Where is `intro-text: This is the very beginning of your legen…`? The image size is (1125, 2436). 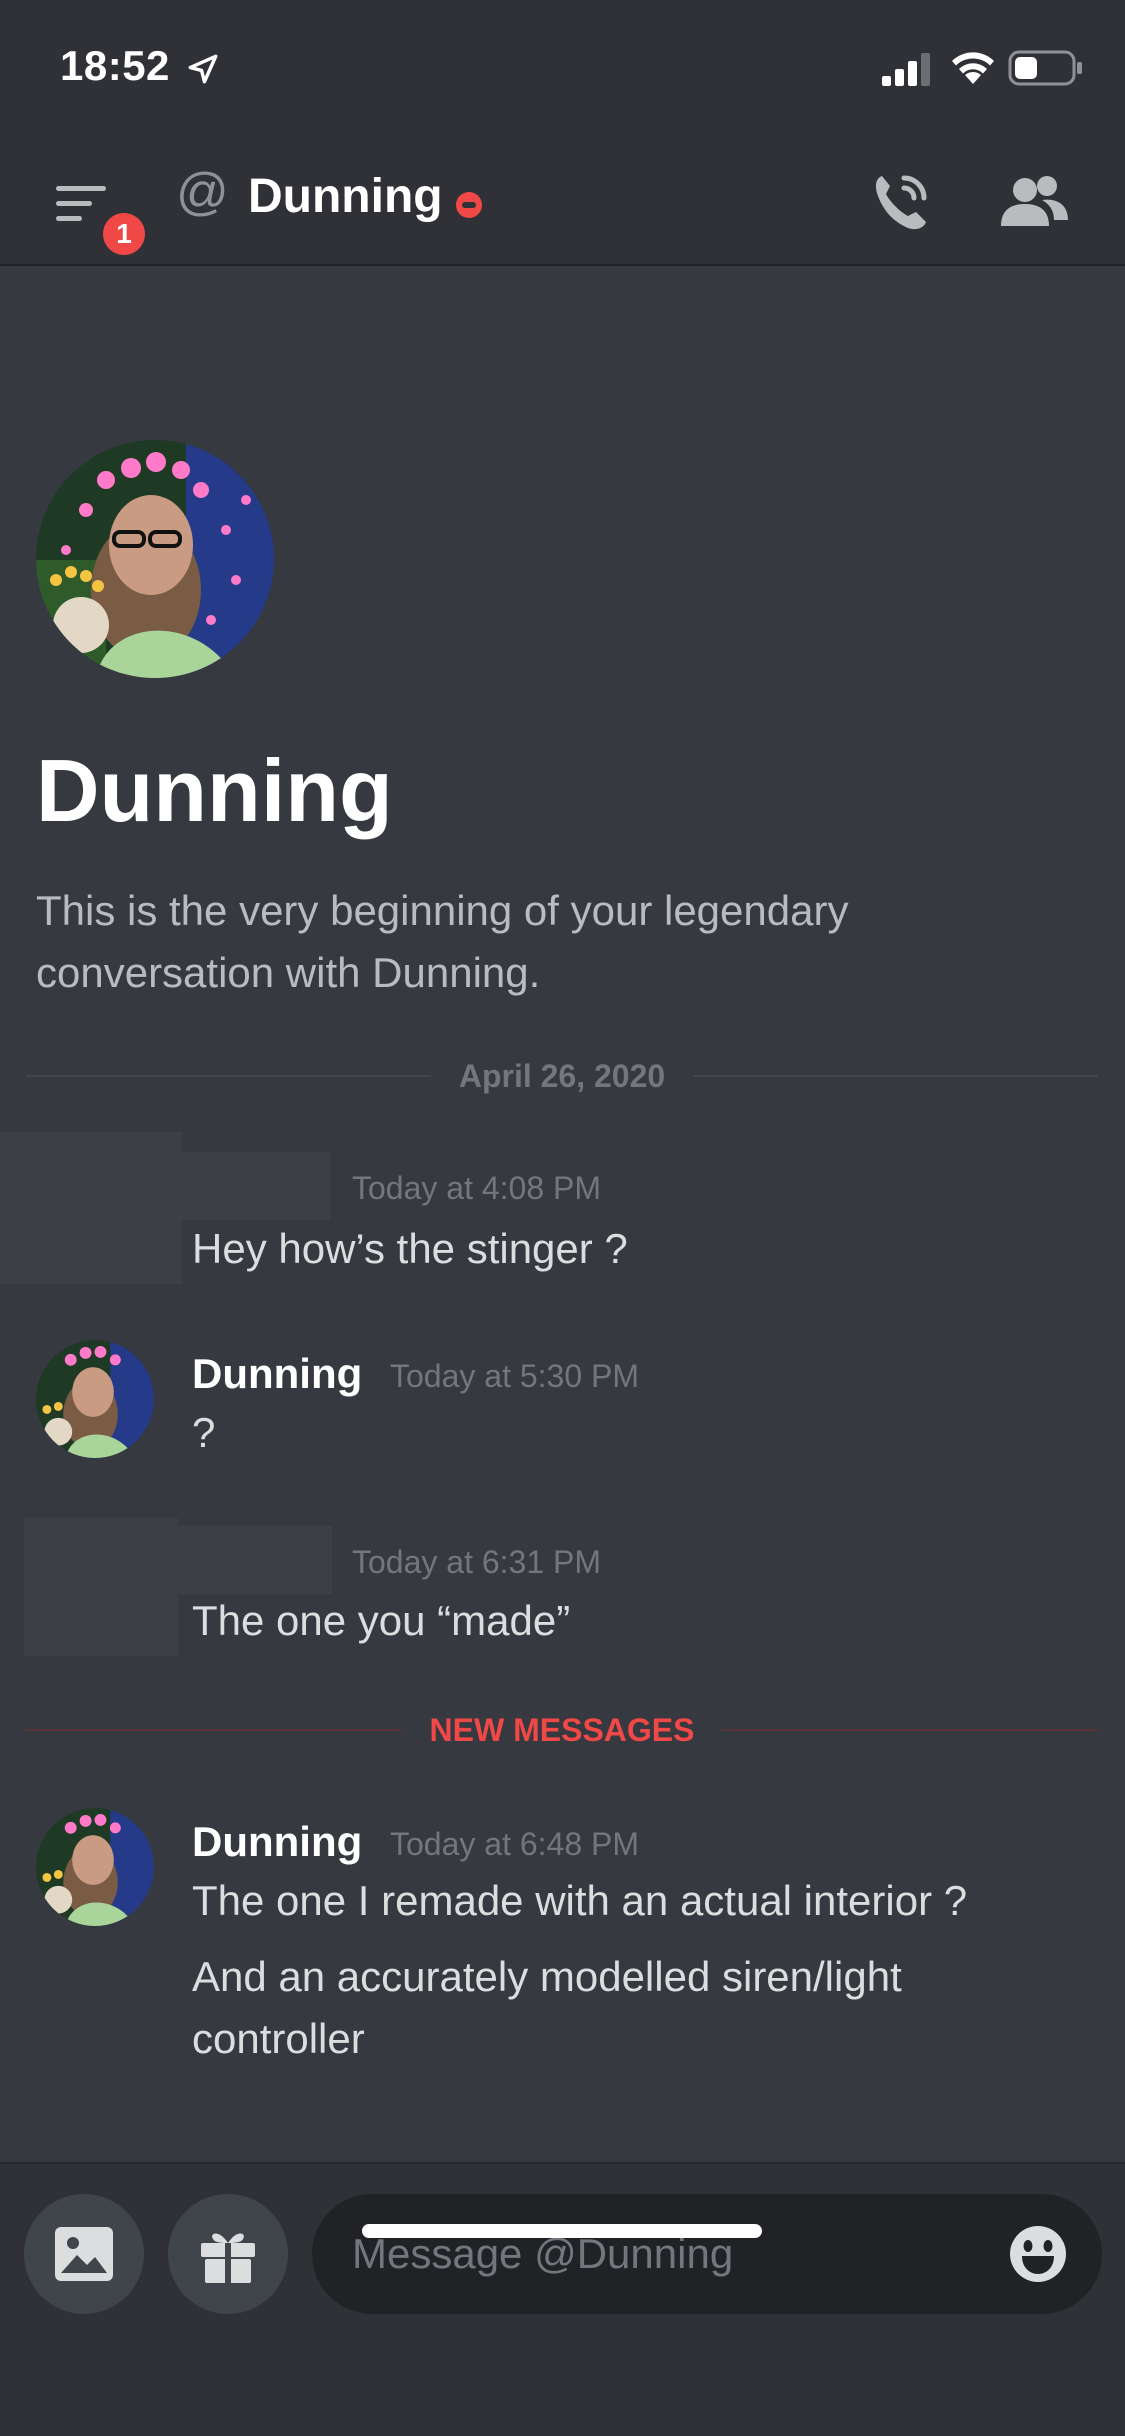
intro-text: This is the very beginning of your legen… is located at coordinates (442, 941).